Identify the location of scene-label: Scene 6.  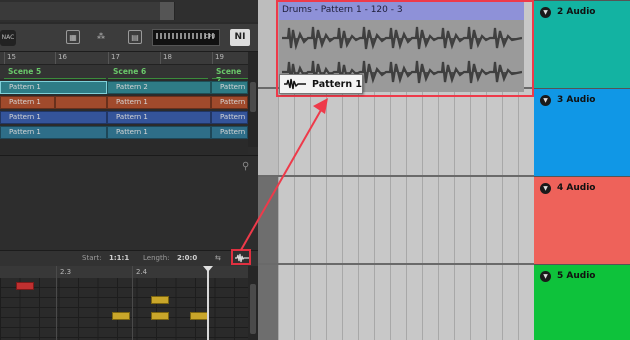
(129, 71).